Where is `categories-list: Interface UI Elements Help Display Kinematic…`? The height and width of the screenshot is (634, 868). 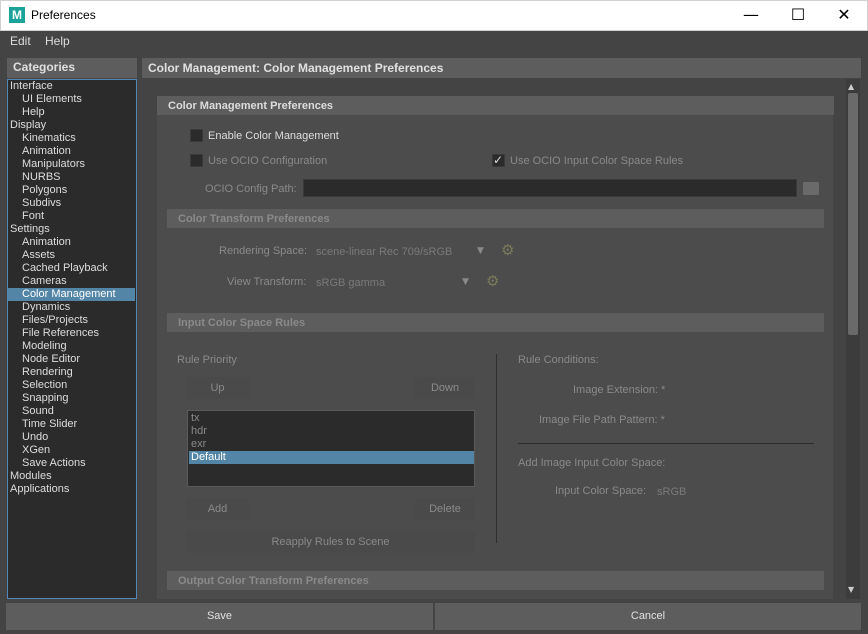
categories-list: Interface UI Elements Help Display Kinematic… is located at coordinates (72, 339).